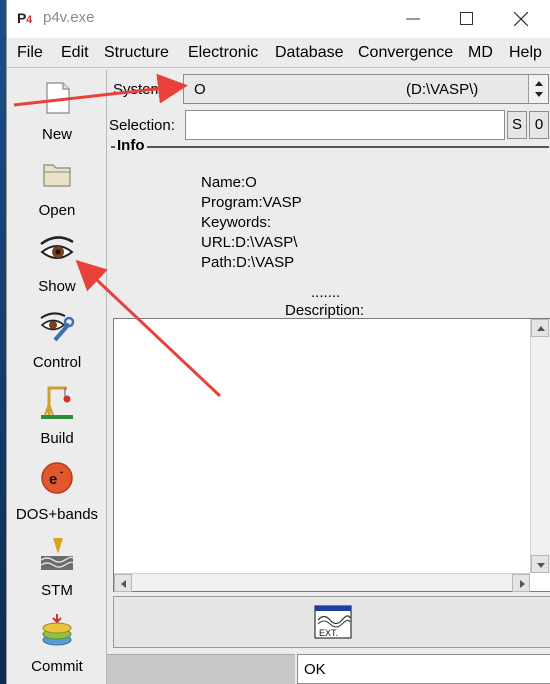 The image size is (550, 684). I want to click on system-label: System:, so click(140, 89).